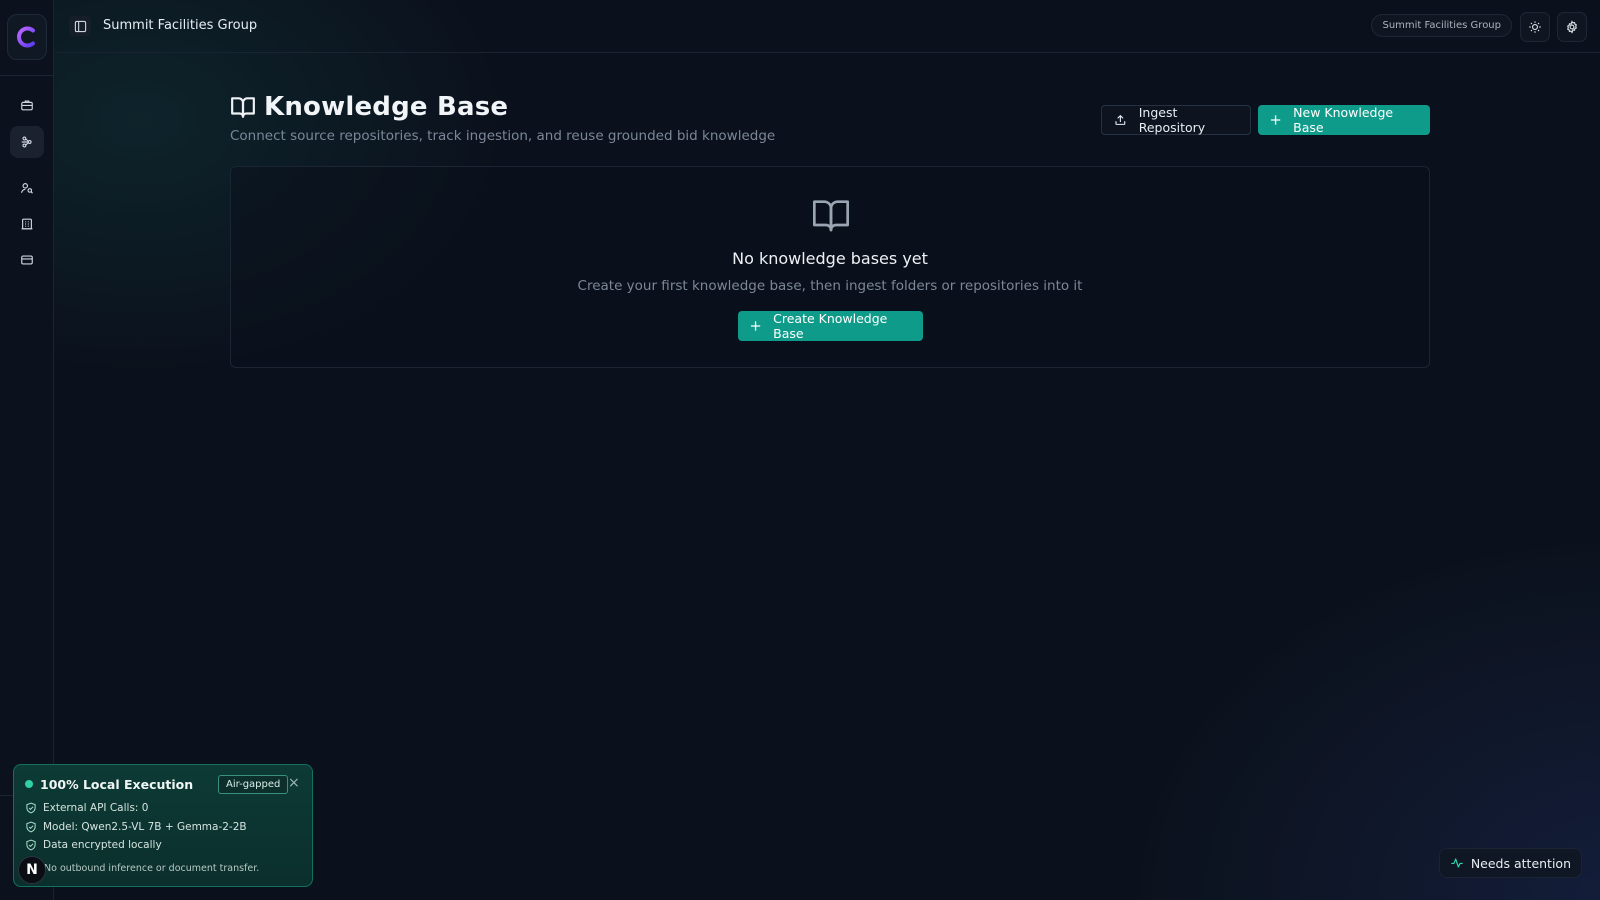  I want to click on ingest-repository-button: Ingest Repository, so click(1176, 120).